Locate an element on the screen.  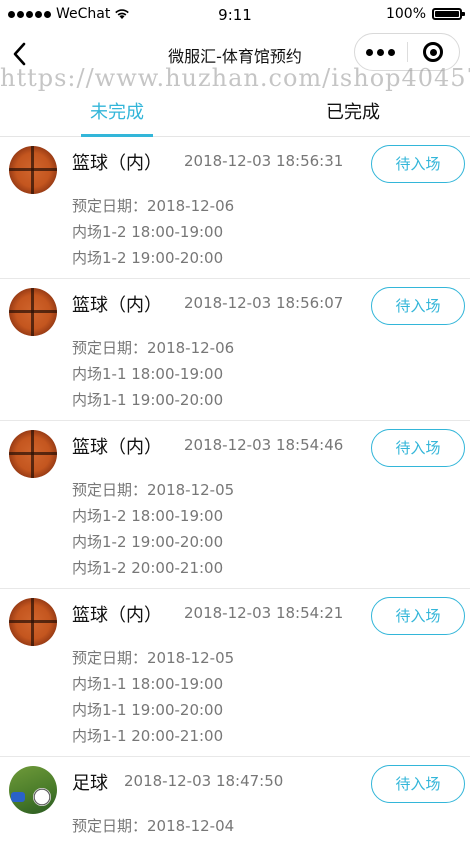
navigation-bar: 微服汇-体育馆预约 is located at coordinates (235, 55).